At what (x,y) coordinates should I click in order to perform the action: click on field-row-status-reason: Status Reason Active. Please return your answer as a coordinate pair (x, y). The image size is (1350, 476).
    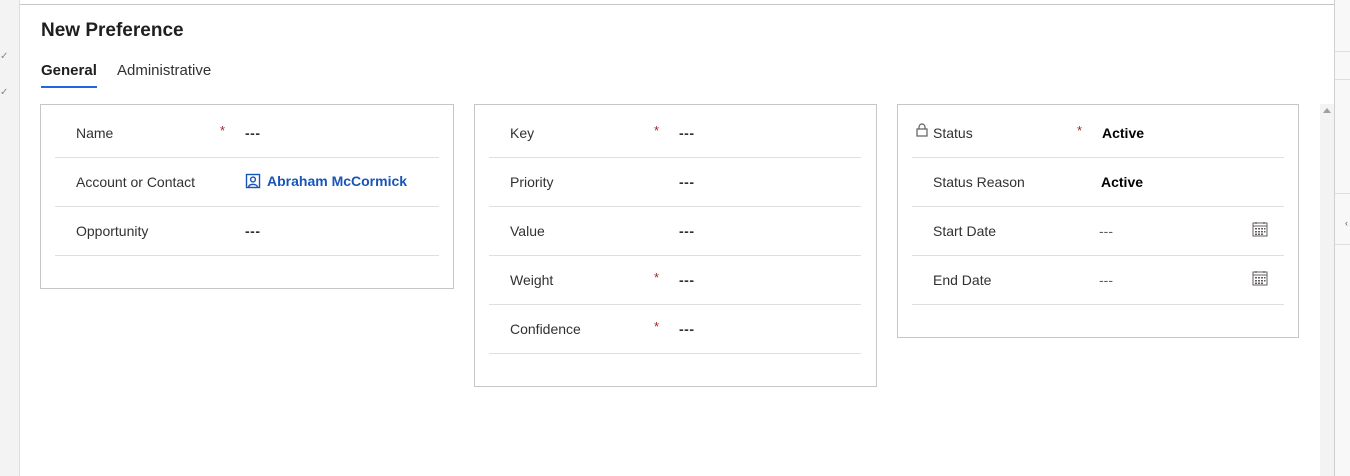
    Looking at the image, I should click on (1098, 182).